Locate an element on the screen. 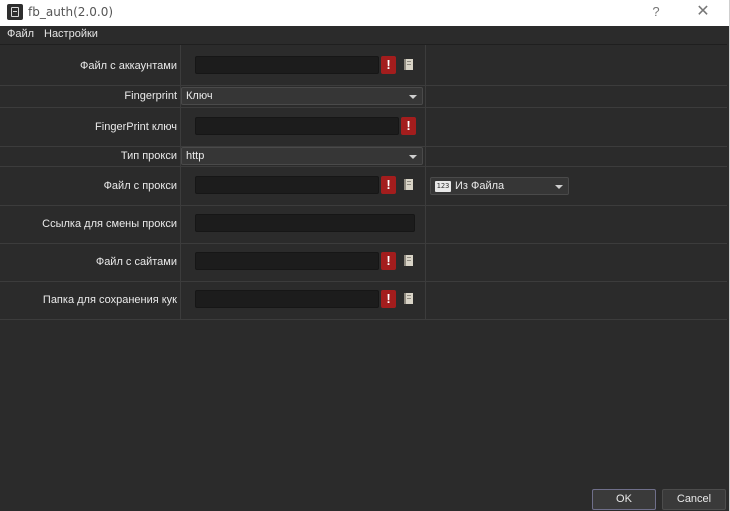 This screenshot has width=730, height=511. cookies-folder-label: Папка для сохранения кук is located at coordinates (109, 300).